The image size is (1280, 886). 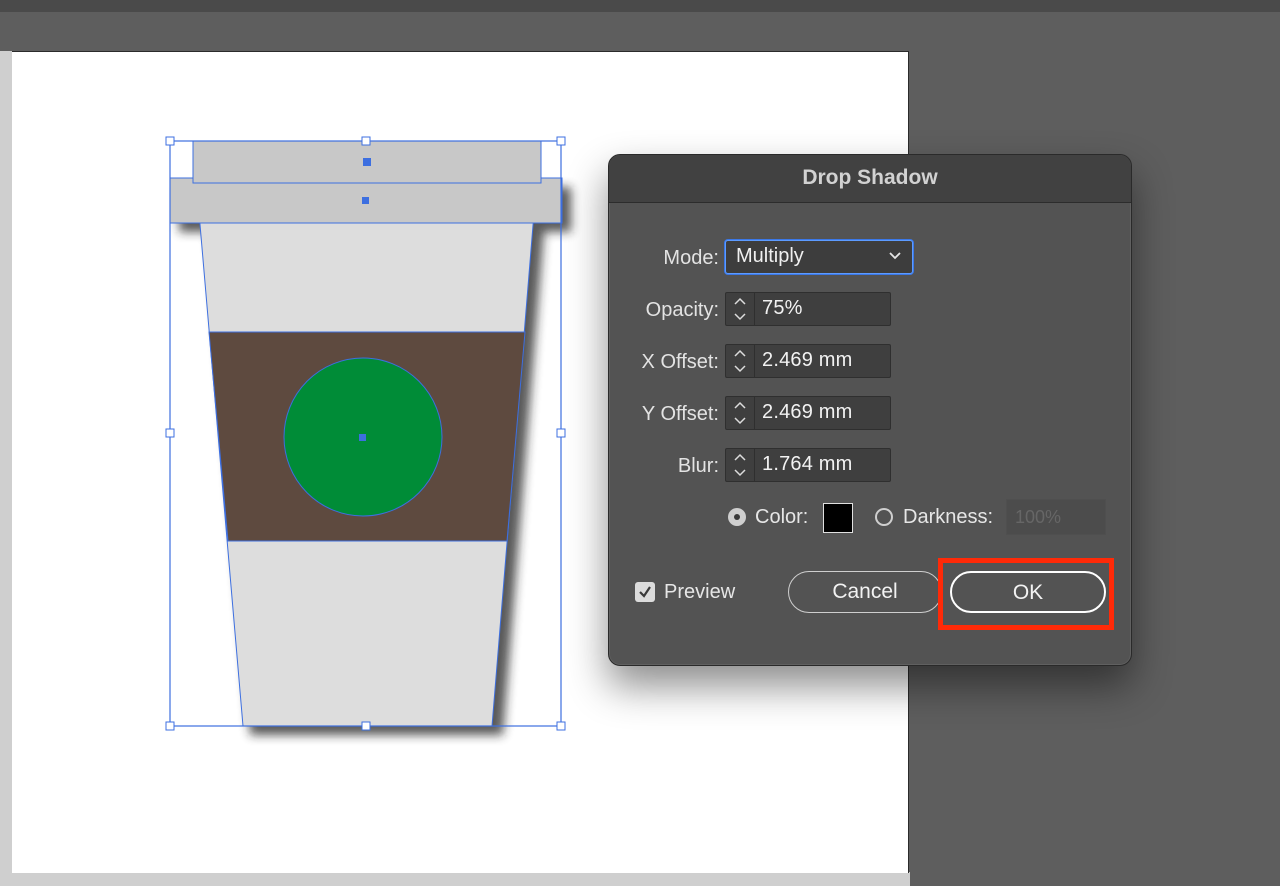 I want to click on x-offset-field: 2.469 mm, so click(x=808, y=361).